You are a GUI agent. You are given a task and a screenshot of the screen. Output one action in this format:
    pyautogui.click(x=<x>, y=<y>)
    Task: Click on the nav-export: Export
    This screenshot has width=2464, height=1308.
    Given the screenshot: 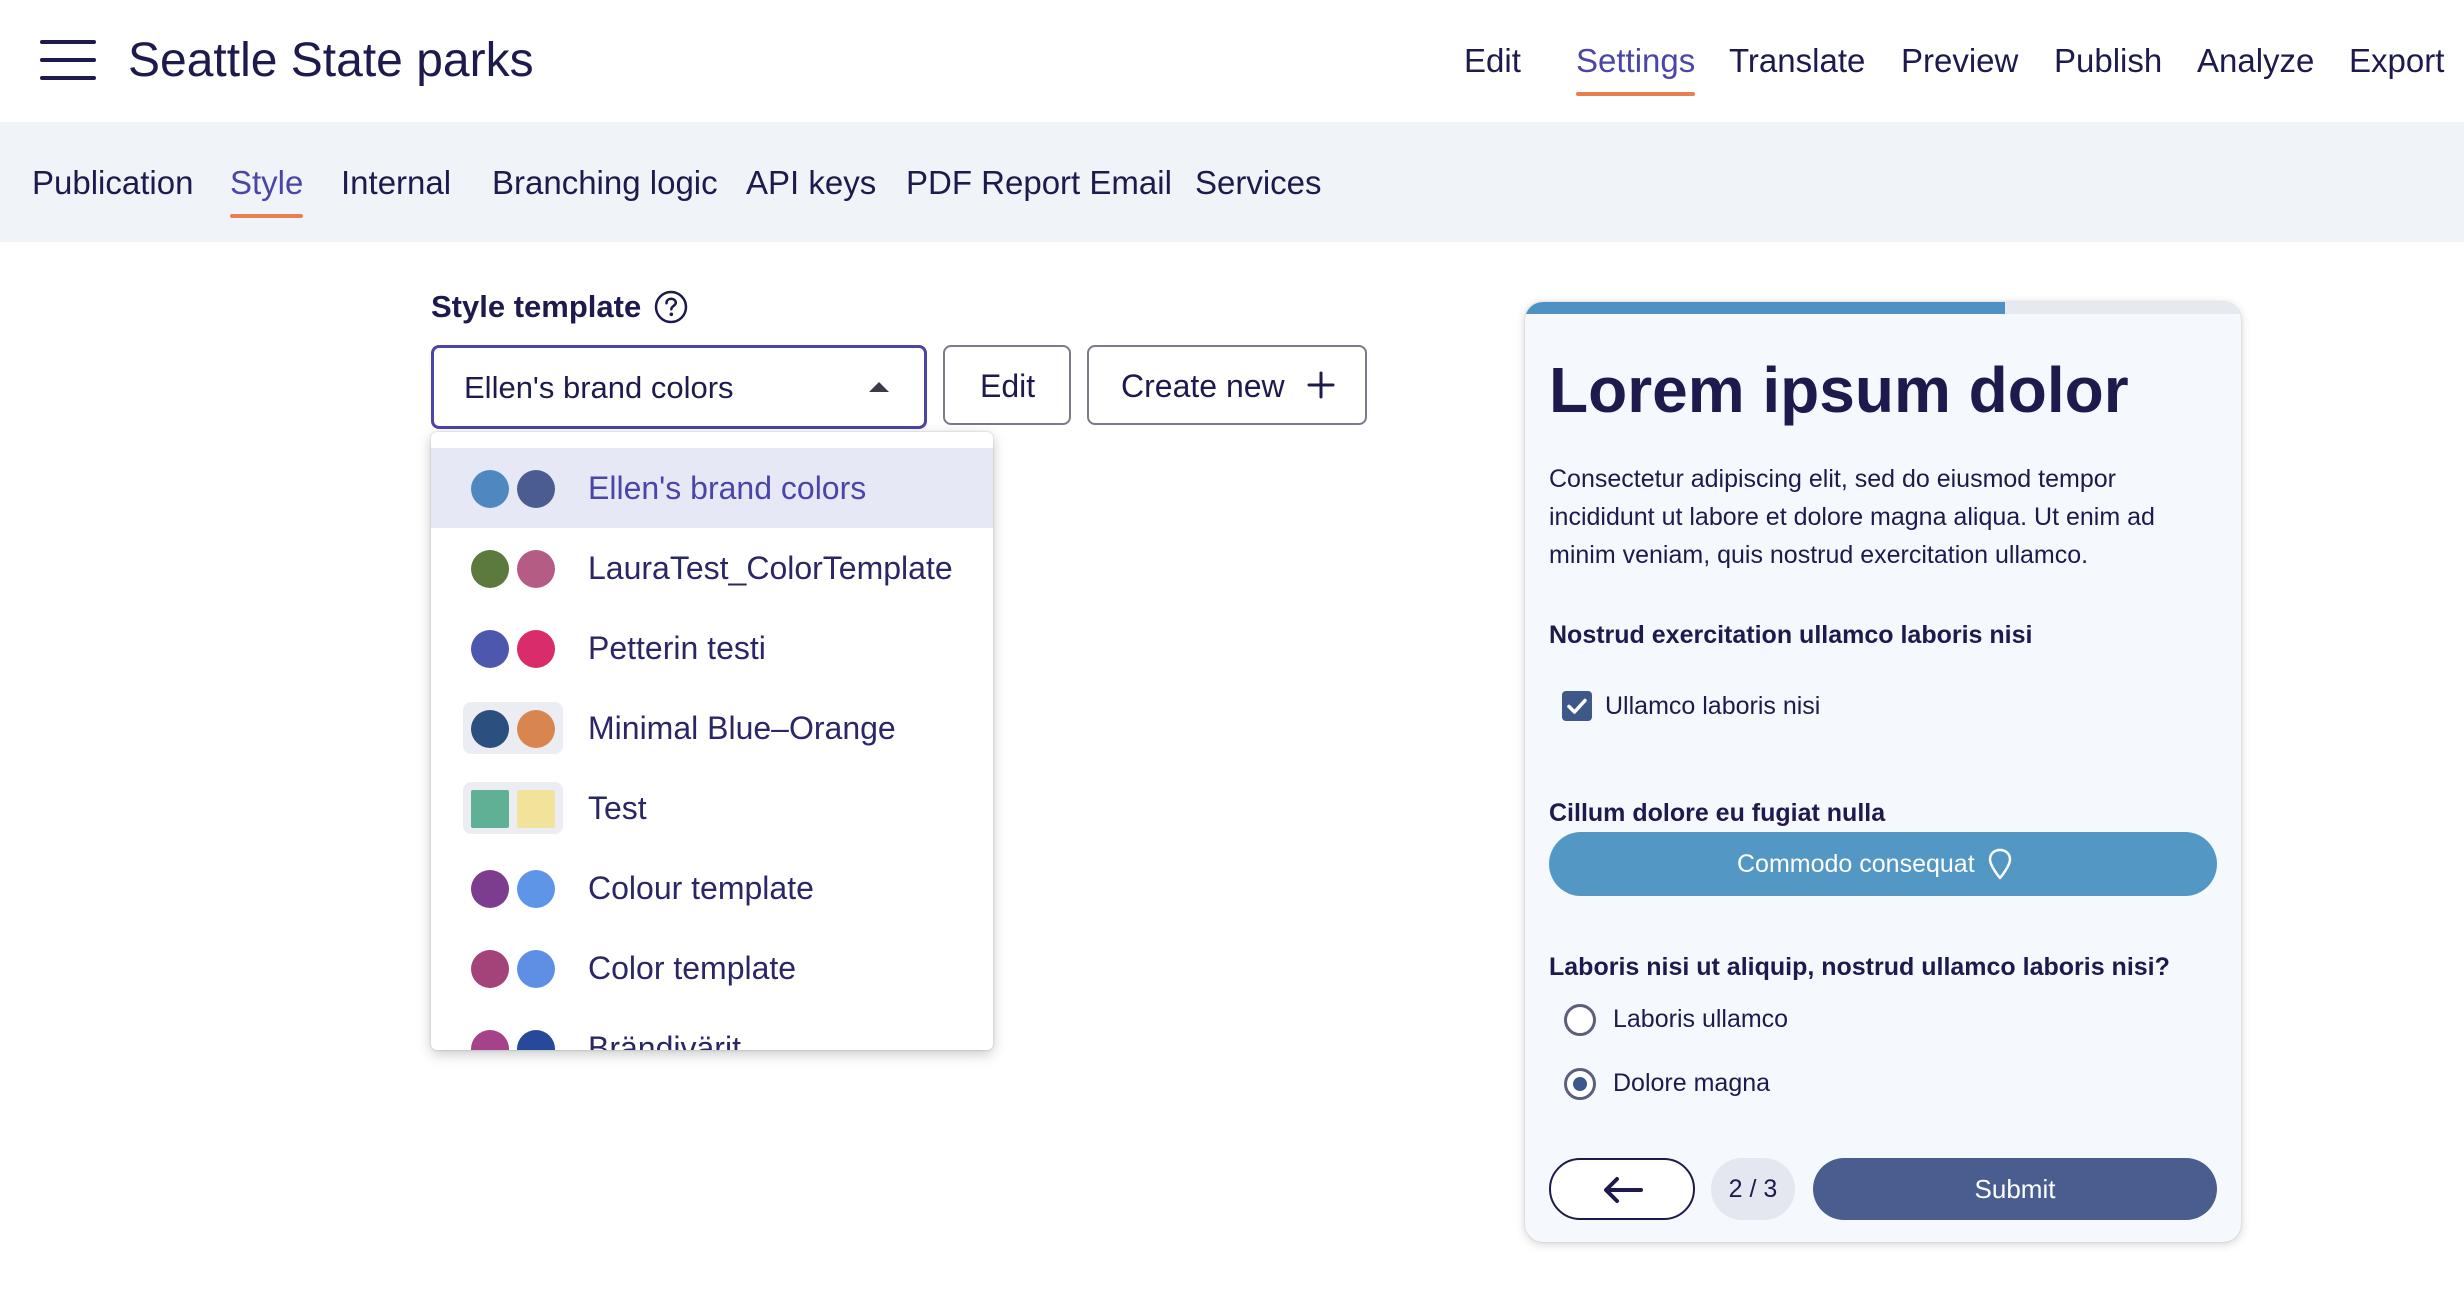 What is the action you would take?
    pyautogui.click(x=2396, y=61)
    